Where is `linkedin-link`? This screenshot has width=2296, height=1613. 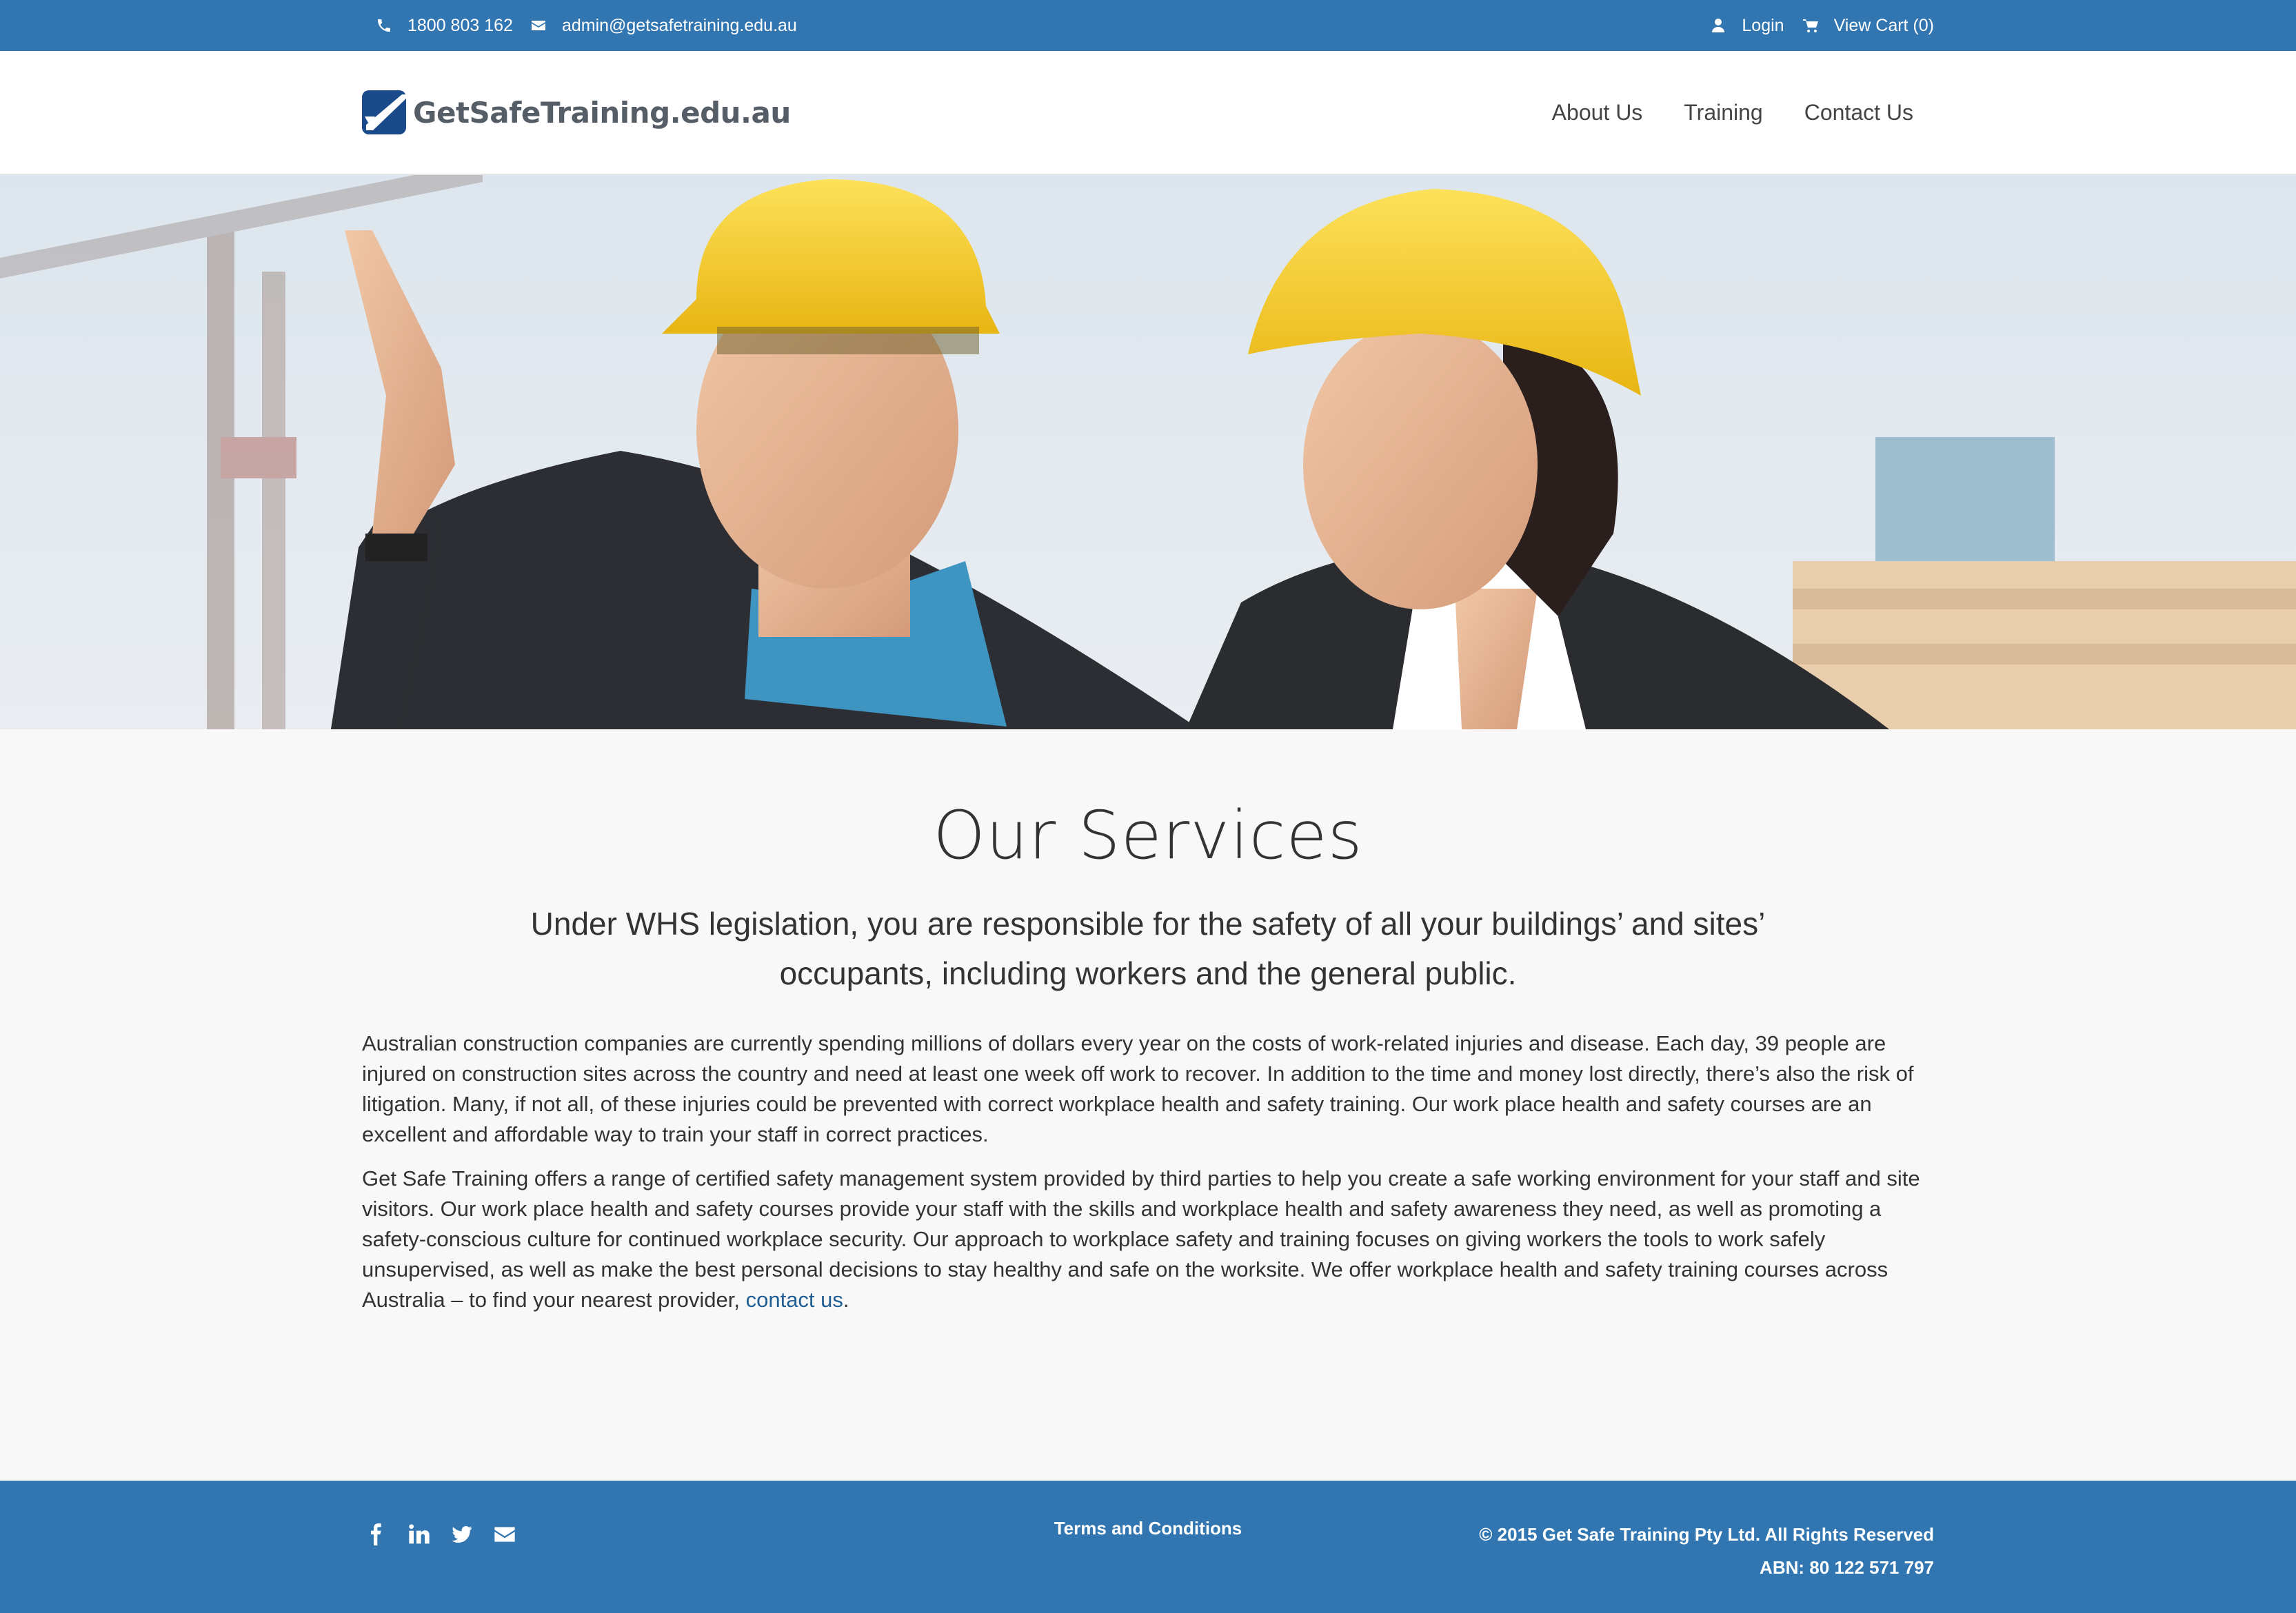 linkedin-link is located at coordinates (419, 1534).